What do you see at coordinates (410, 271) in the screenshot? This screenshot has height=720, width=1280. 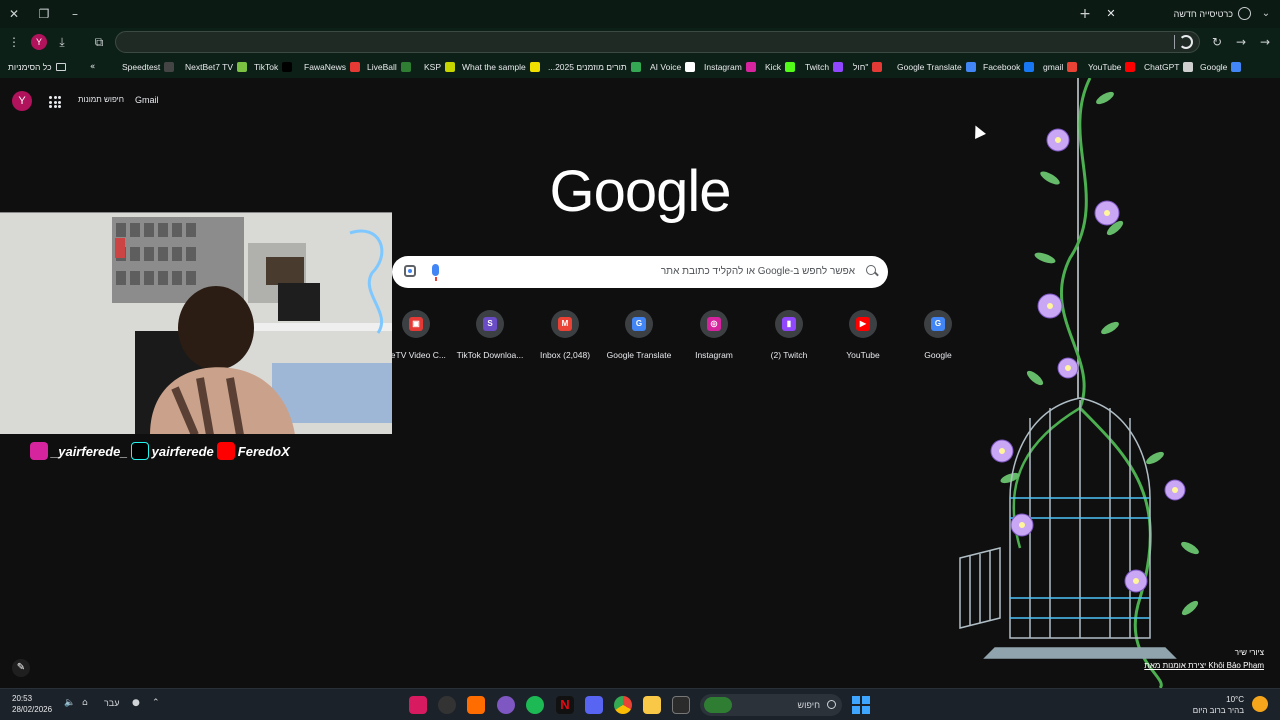 I see `google-lens-icon` at bounding box center [410, 271].